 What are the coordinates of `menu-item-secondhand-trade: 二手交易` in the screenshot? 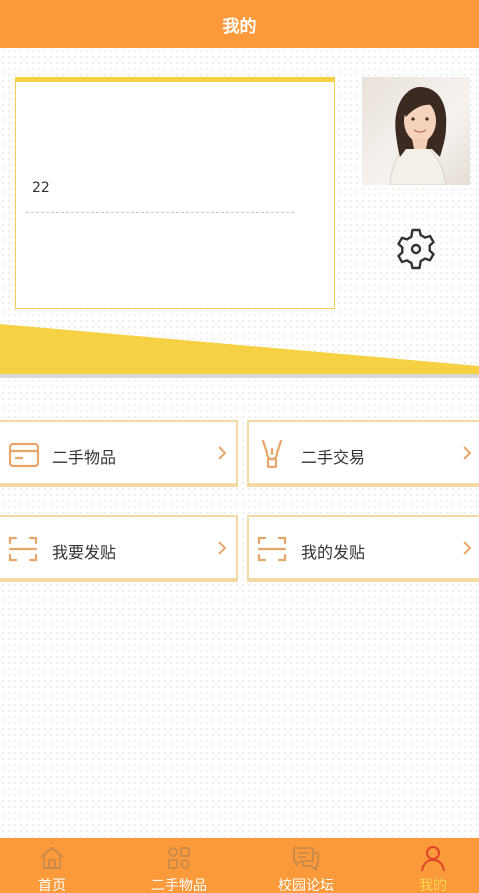 It's located at (363, 453).